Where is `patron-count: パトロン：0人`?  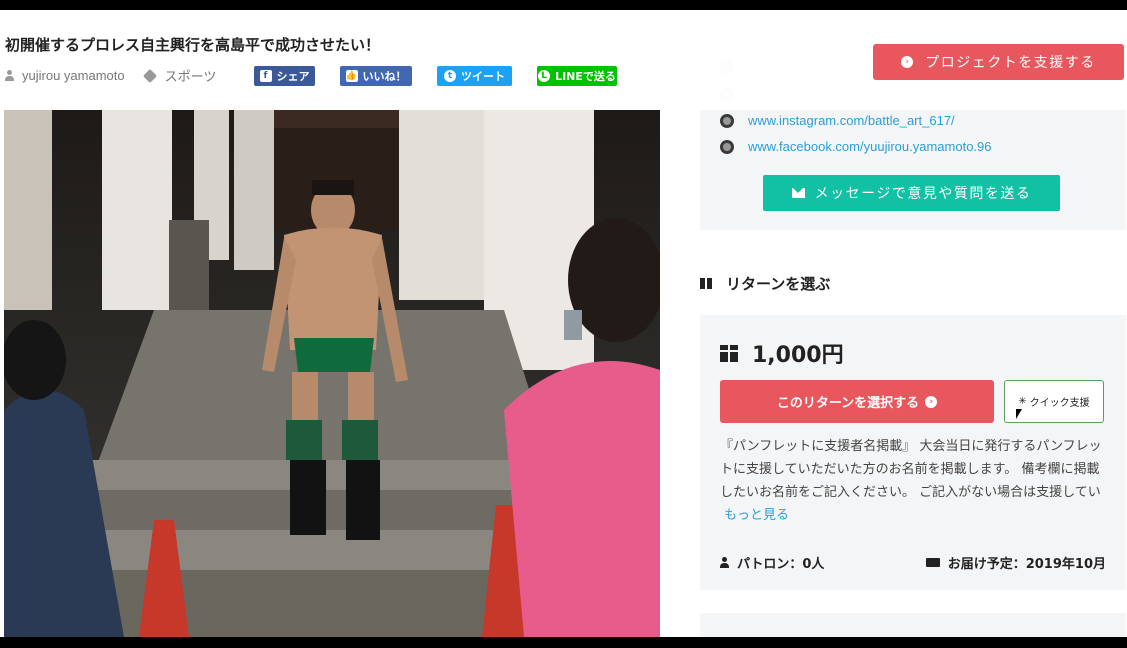 patron-count: パトロン：0人 is located at coordinates (772, 562).